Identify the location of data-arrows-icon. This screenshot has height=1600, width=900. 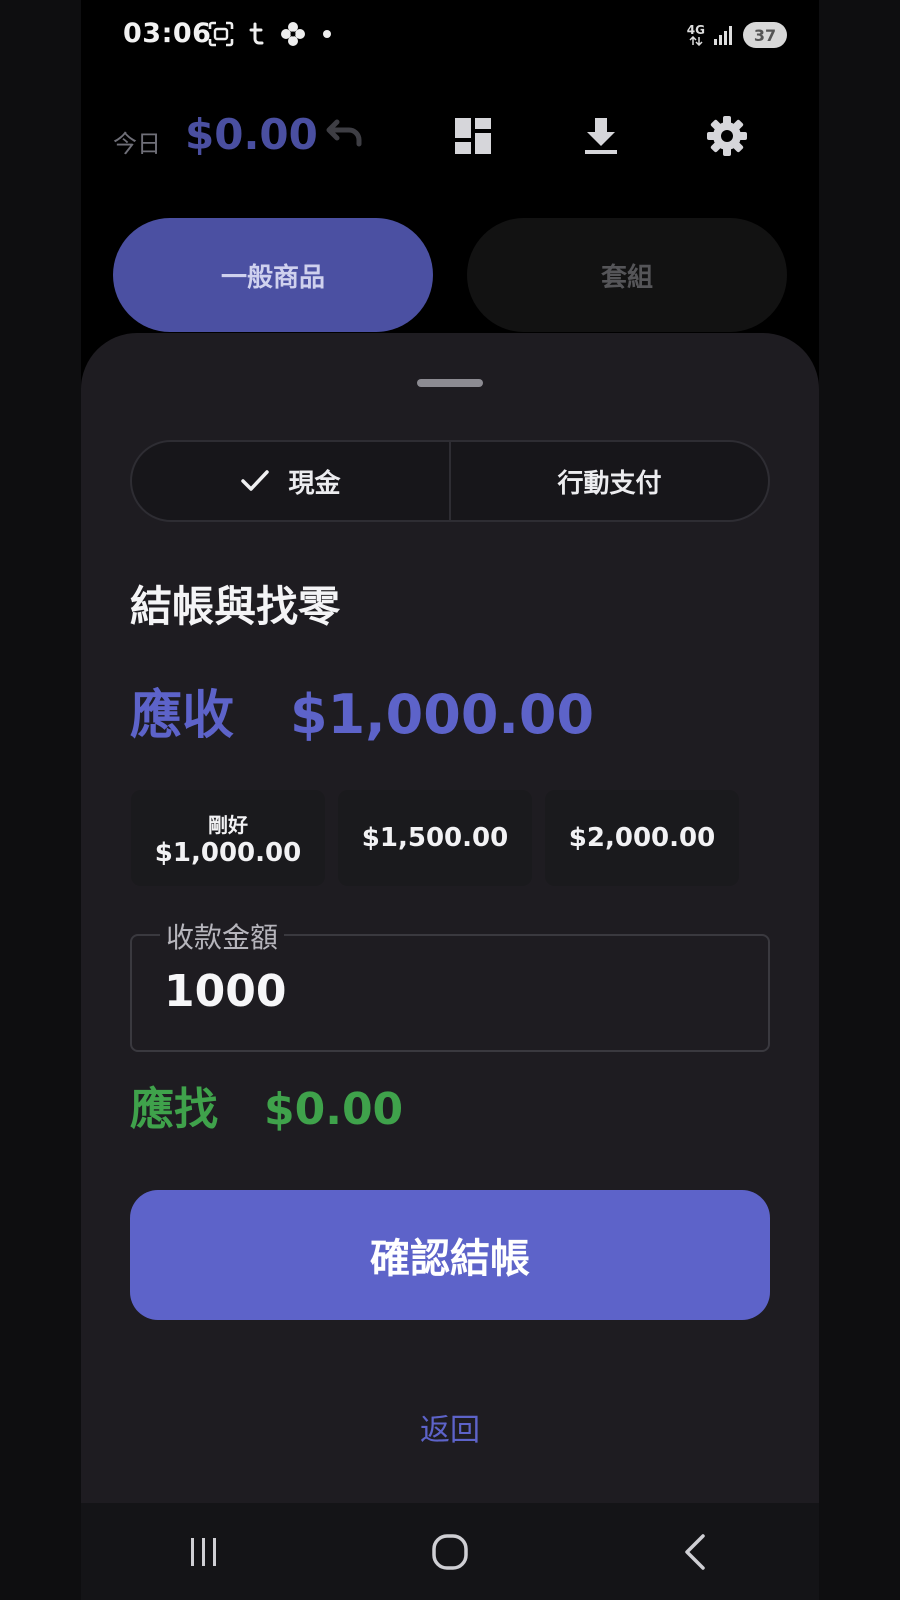
(696, 41).